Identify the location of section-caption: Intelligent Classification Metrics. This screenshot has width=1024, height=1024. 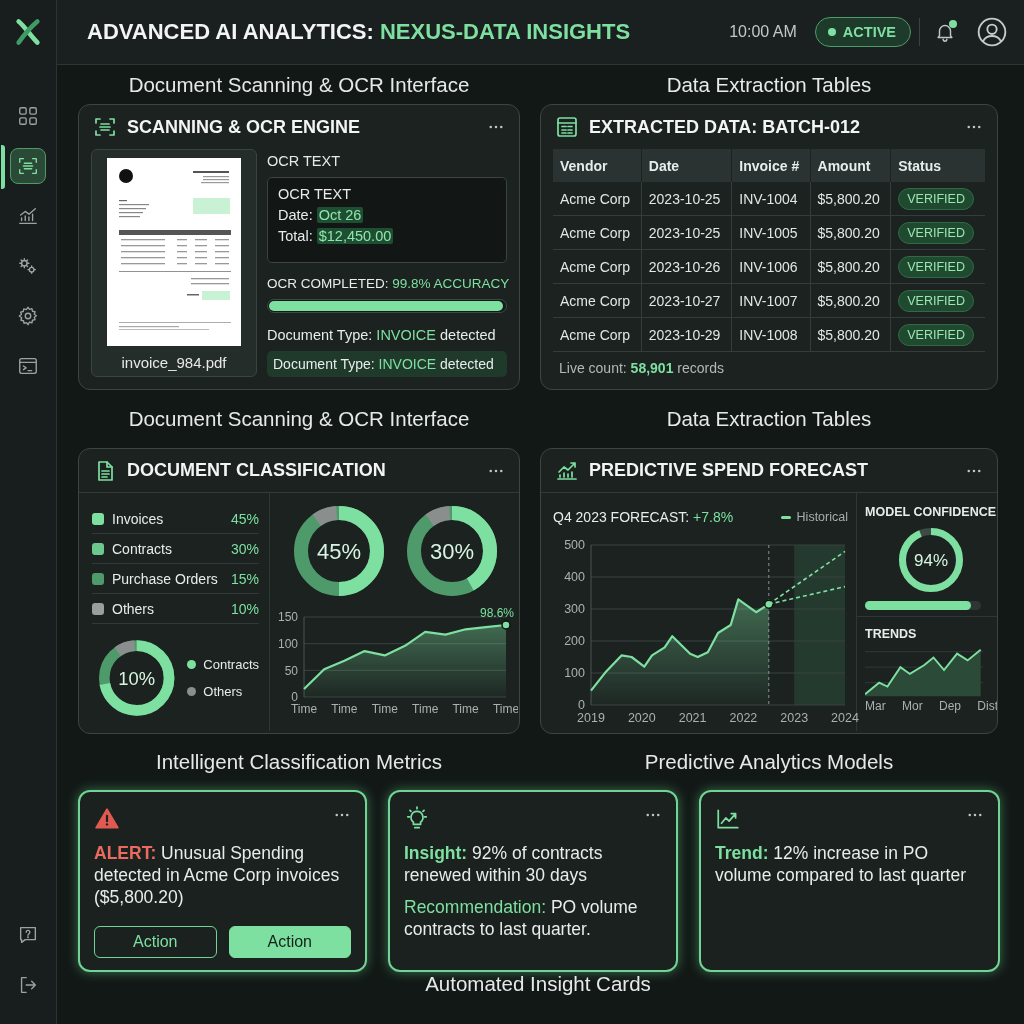
(299, 762).